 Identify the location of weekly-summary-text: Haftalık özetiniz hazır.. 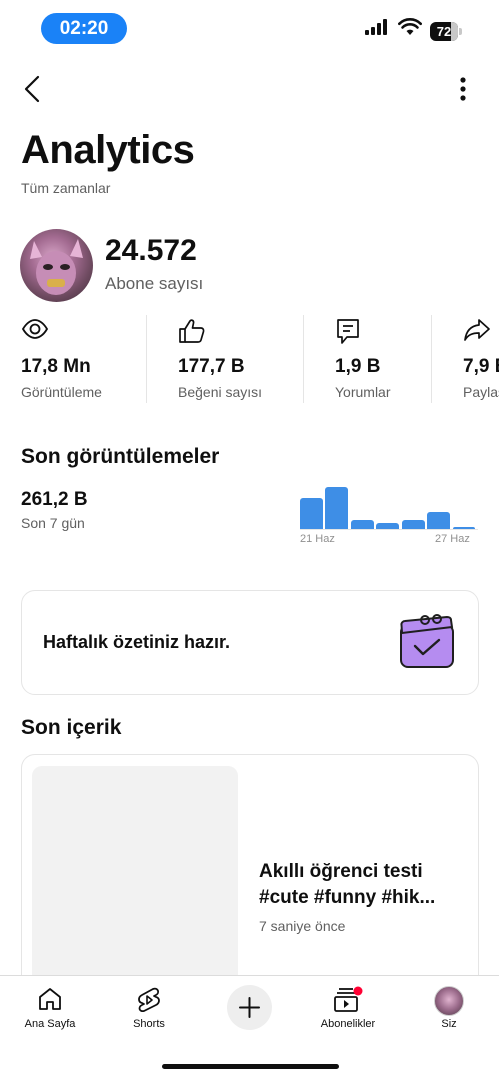
(137, 642).